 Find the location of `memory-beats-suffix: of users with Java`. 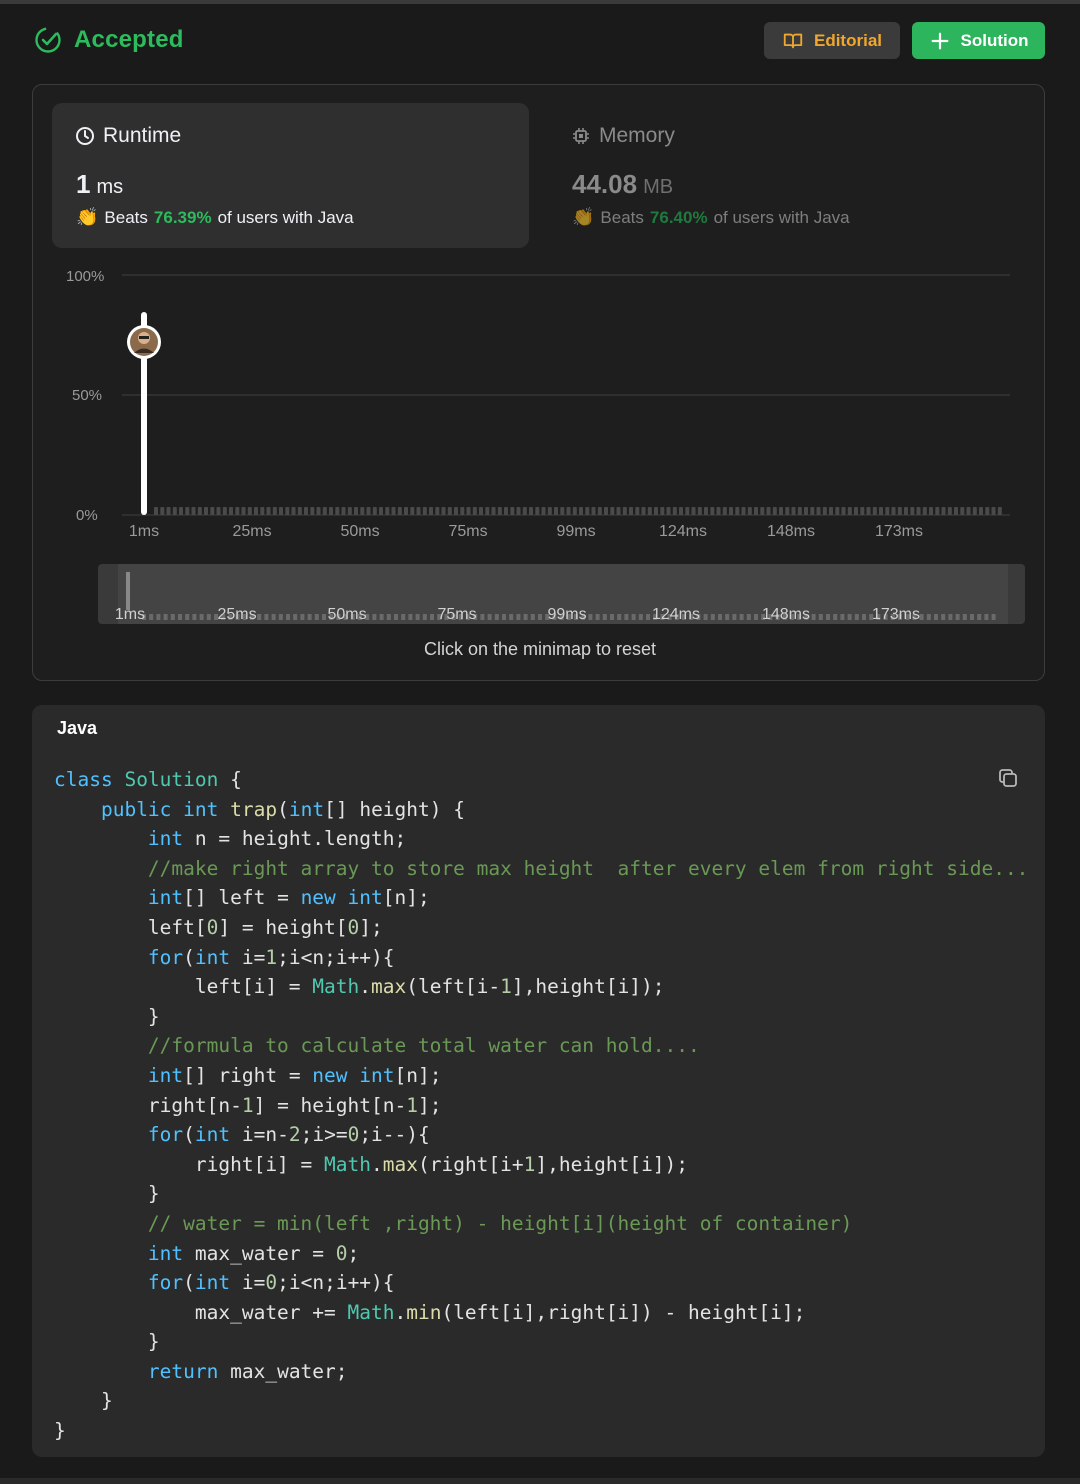

memory-beats-suffix: of users with Java is located at coordinates (781, 217).